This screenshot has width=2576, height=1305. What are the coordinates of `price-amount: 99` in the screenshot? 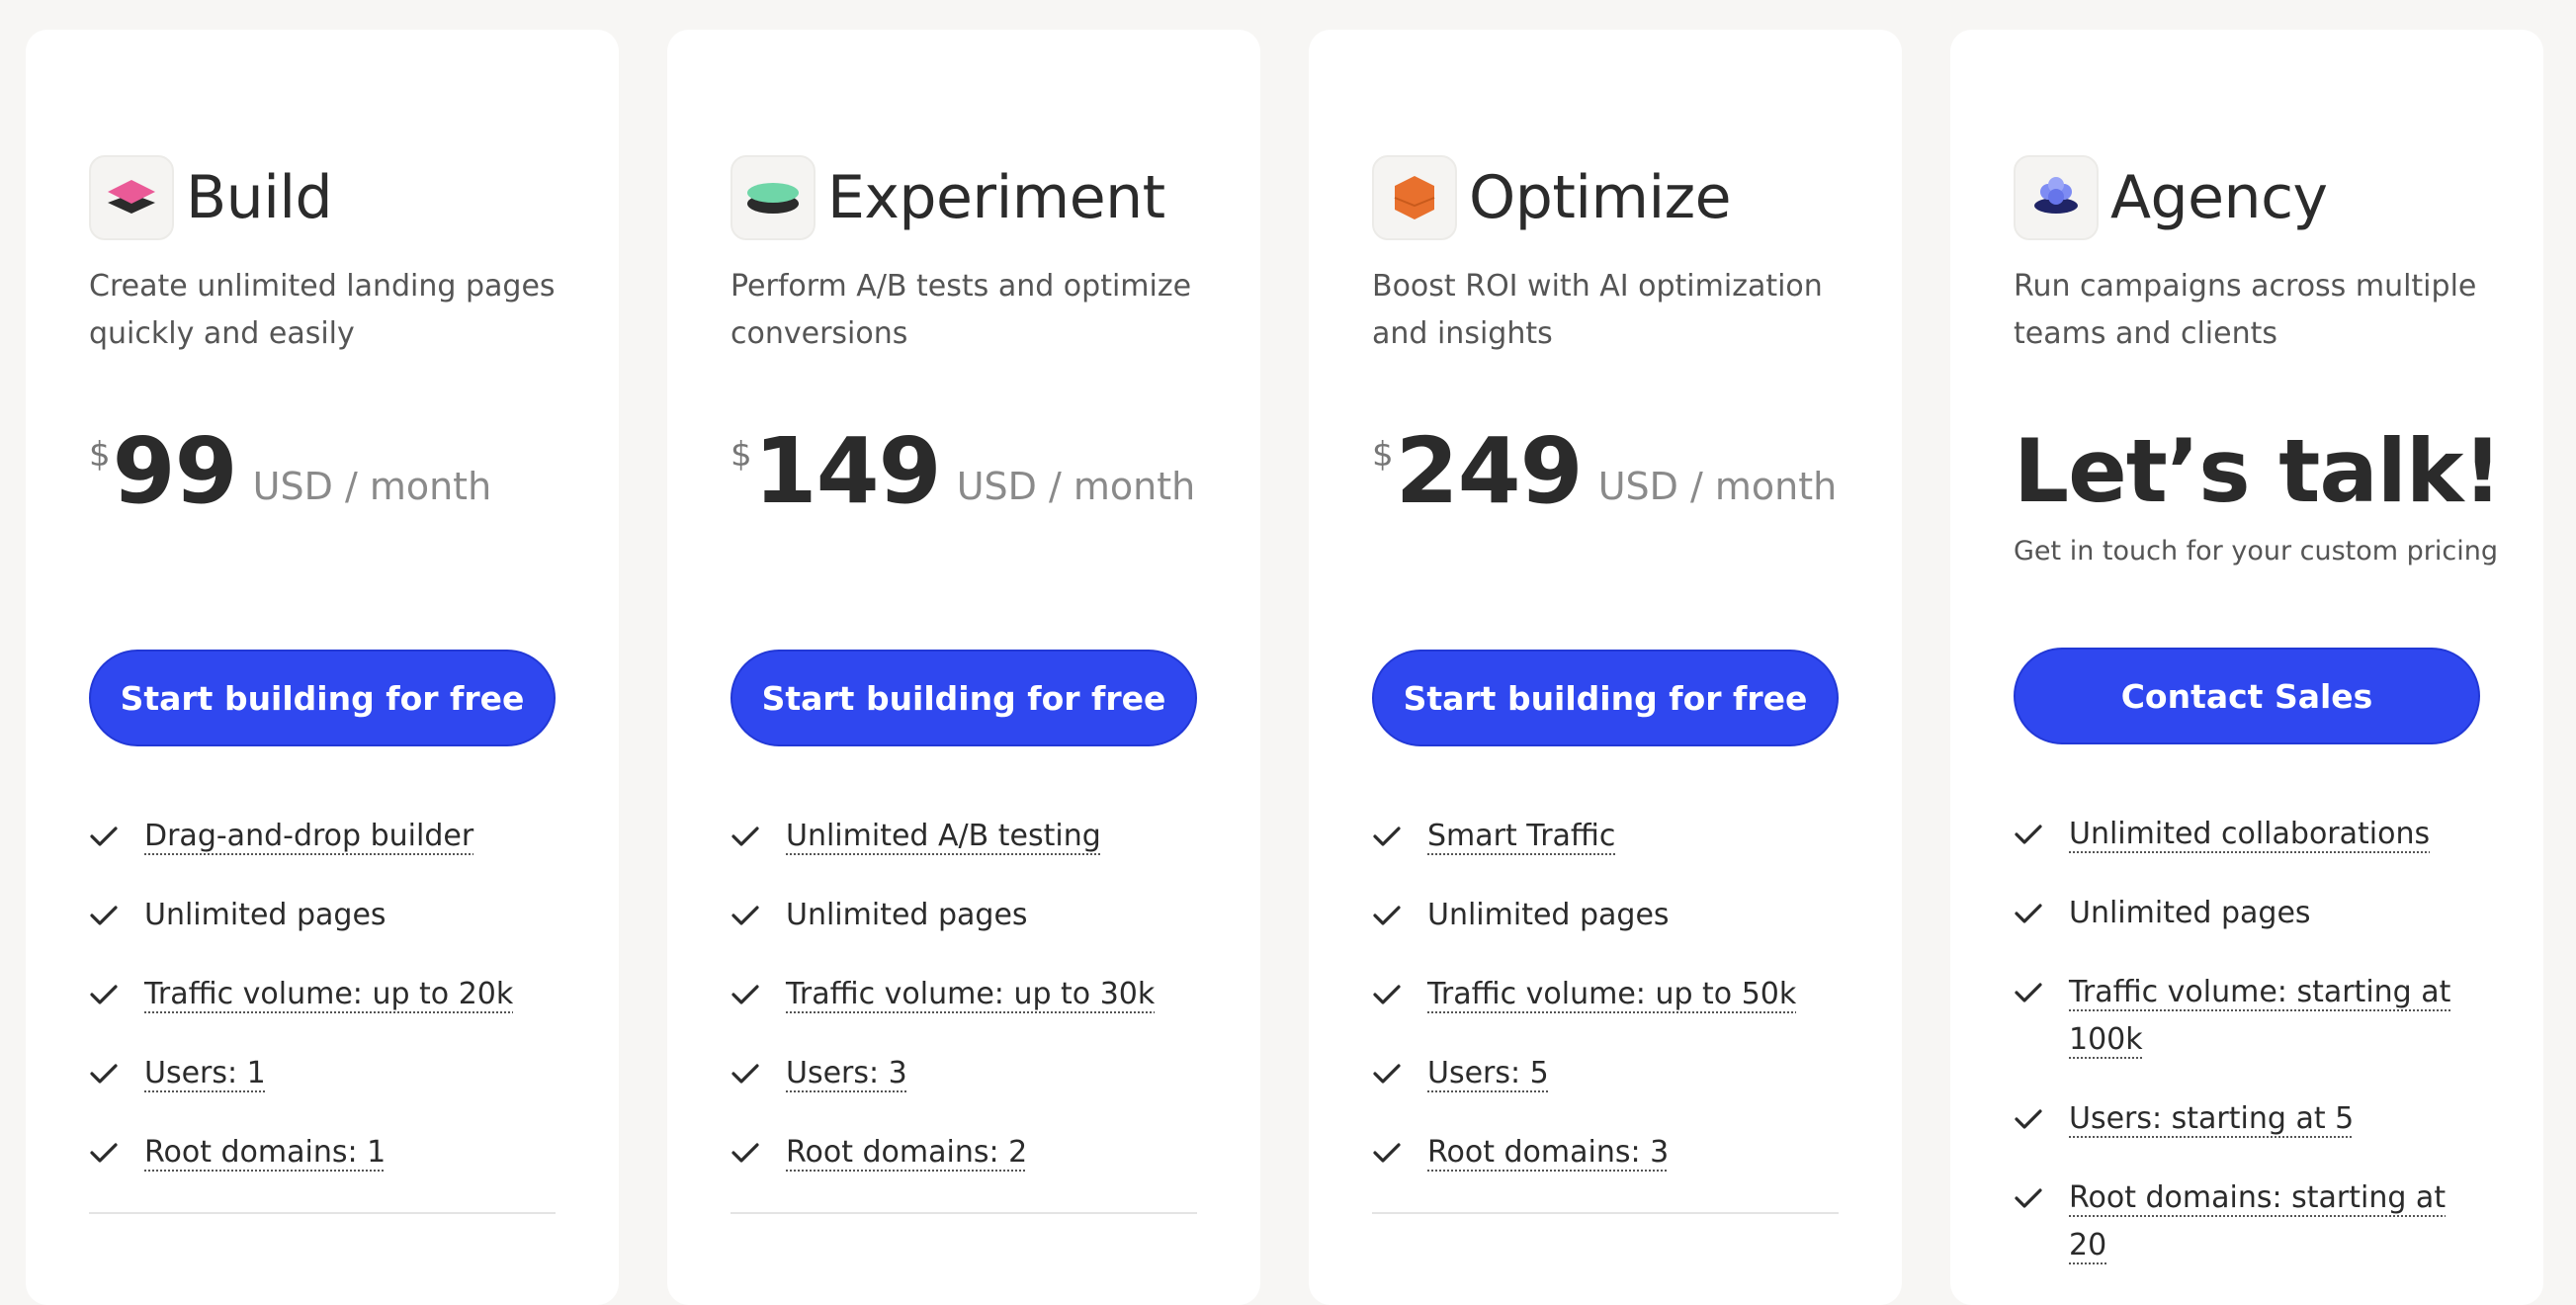 It's located at (175, 471).